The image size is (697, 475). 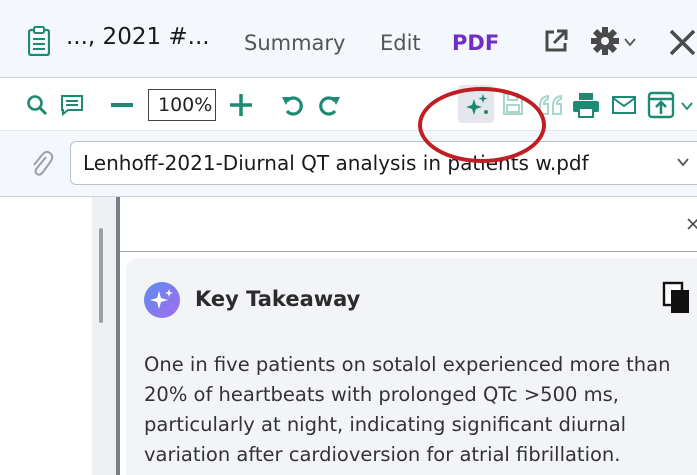 What do you see at coordinates (605, 41) in the screenshot?
I see `gear-icon` at bounding box center [605, 41].